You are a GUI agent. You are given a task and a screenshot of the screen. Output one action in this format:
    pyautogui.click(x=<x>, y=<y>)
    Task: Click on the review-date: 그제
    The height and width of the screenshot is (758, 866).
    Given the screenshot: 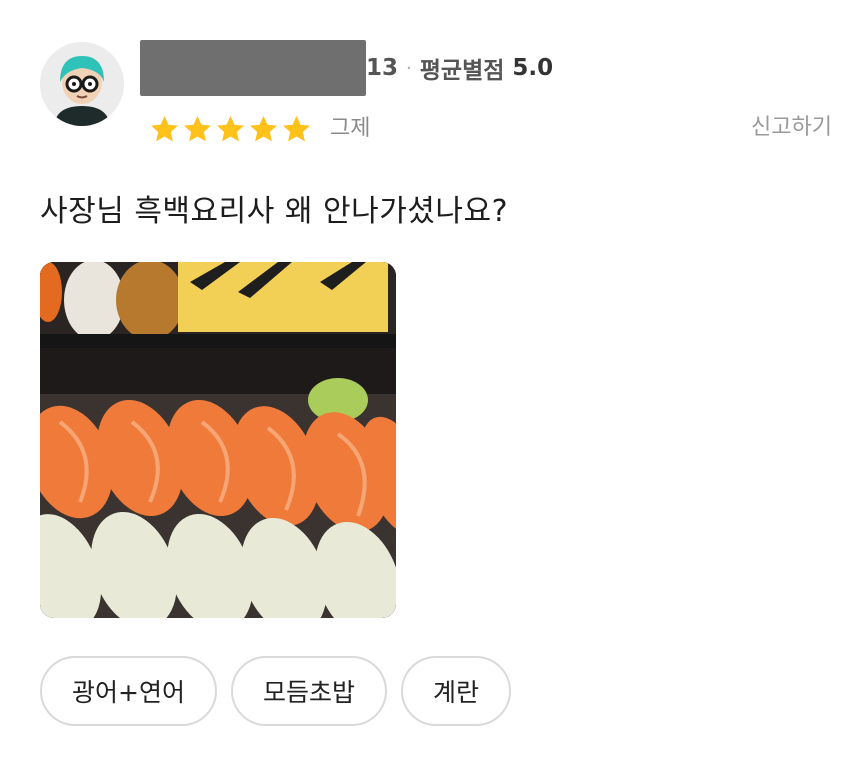 What is the action you would take?
    pyautogui.click(x=350, y=128)
    